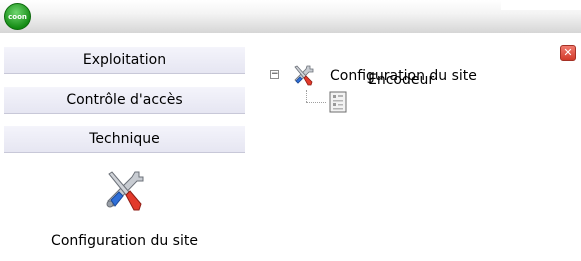 The image size is (581, 261). I want to click on sidebar-item-label: Contrôle d'accès, so click(124, 100).